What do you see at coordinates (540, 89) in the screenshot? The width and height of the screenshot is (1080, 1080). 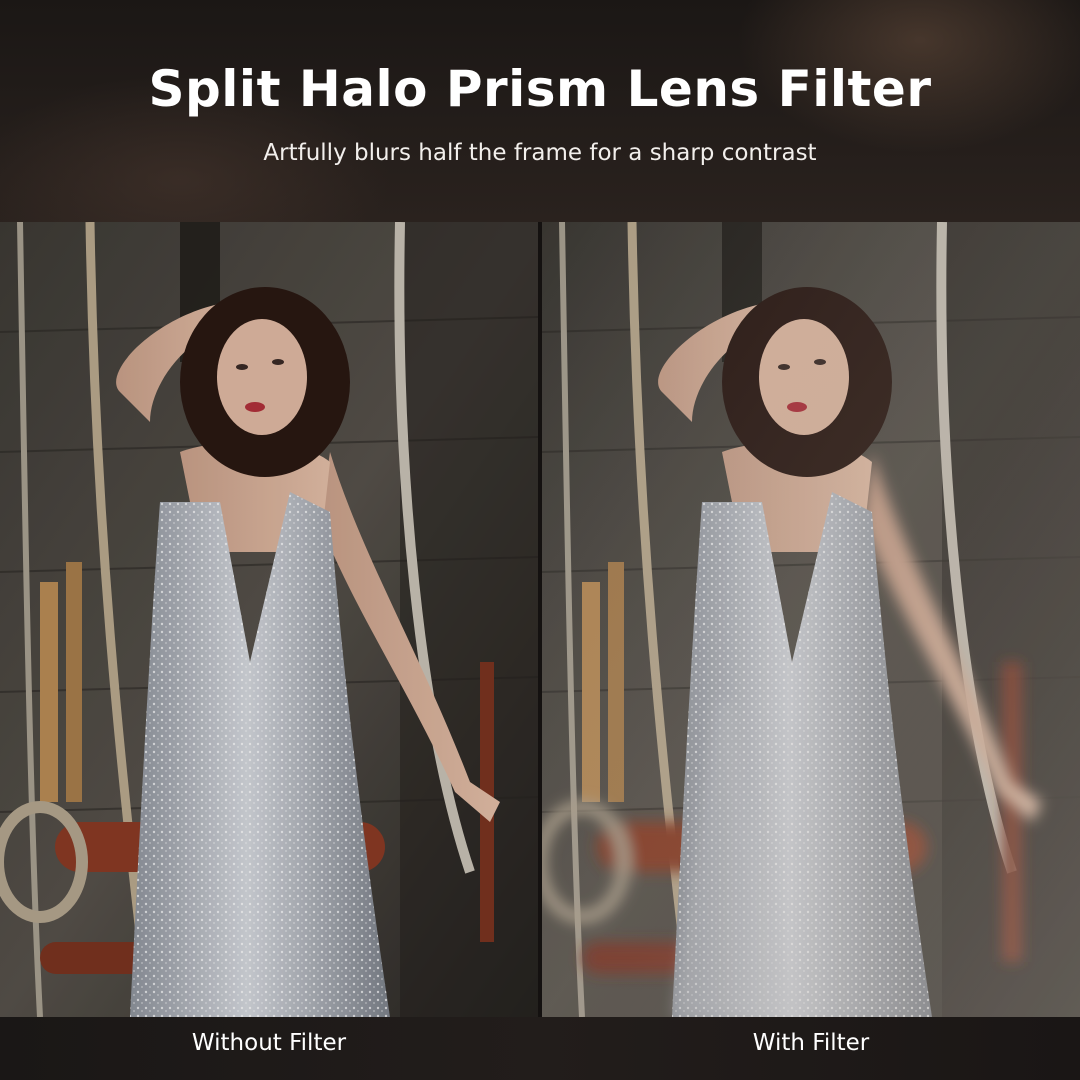 I see `page-title: Split Halo Prism Lens Filter` at bounding box center [540, 89].